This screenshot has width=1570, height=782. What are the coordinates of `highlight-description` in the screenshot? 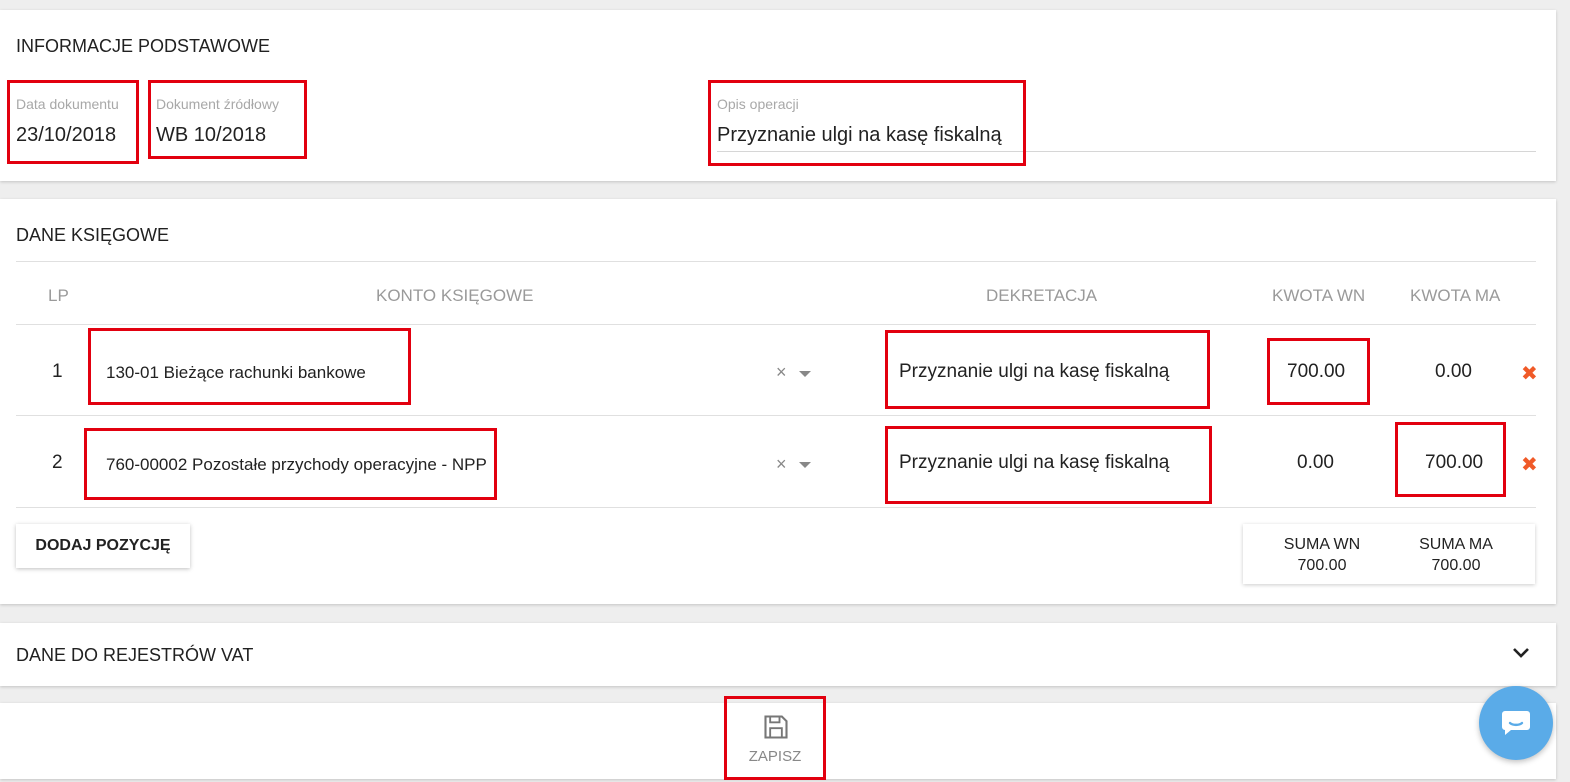 It's located at (867, 123).